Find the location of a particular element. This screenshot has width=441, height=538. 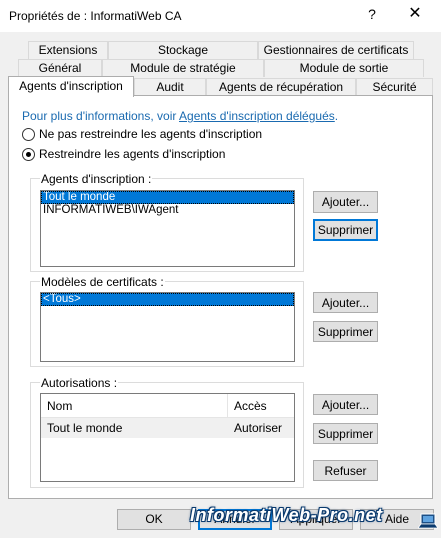

help-button: ? is located at coordinates (372, 16).